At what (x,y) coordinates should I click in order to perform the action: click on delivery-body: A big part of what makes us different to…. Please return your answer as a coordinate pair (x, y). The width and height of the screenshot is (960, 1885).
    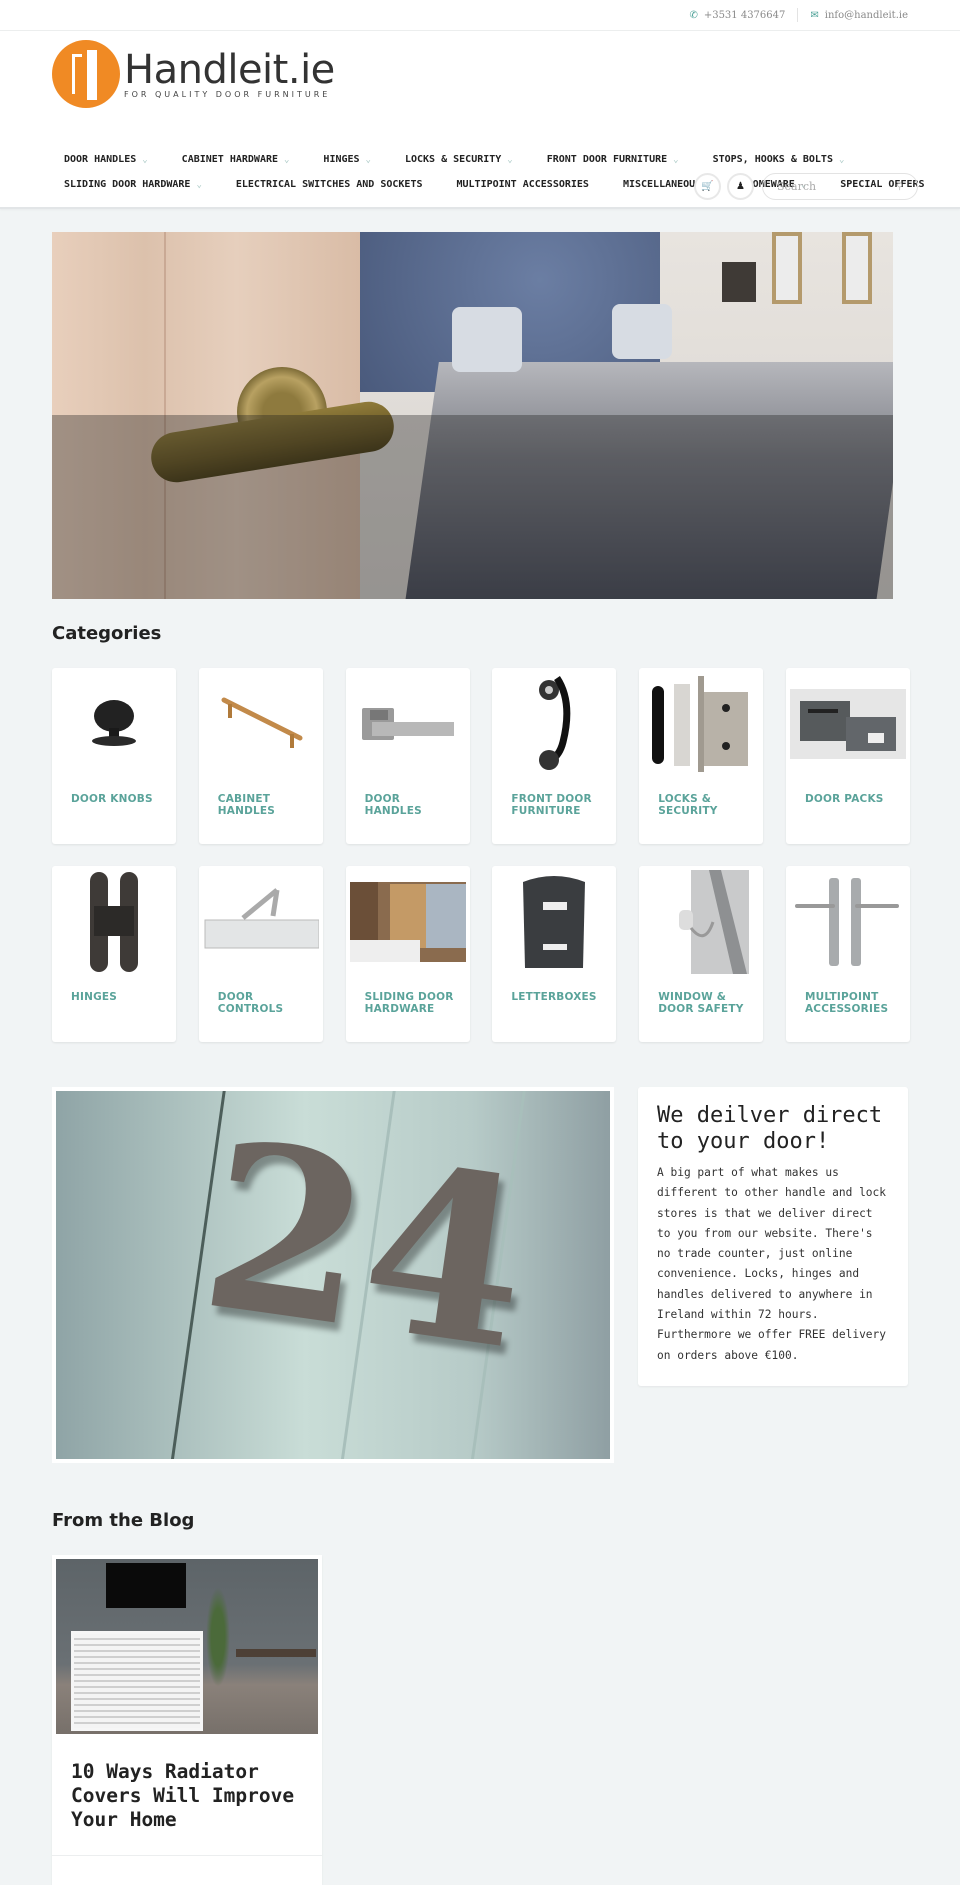
    Looking at the image, I should click on (772, 1264).